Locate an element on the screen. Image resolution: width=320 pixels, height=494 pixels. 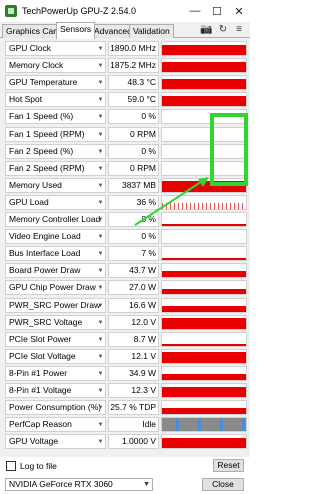
log-to-file-row: Log to file is located at coordinates (31, 465).